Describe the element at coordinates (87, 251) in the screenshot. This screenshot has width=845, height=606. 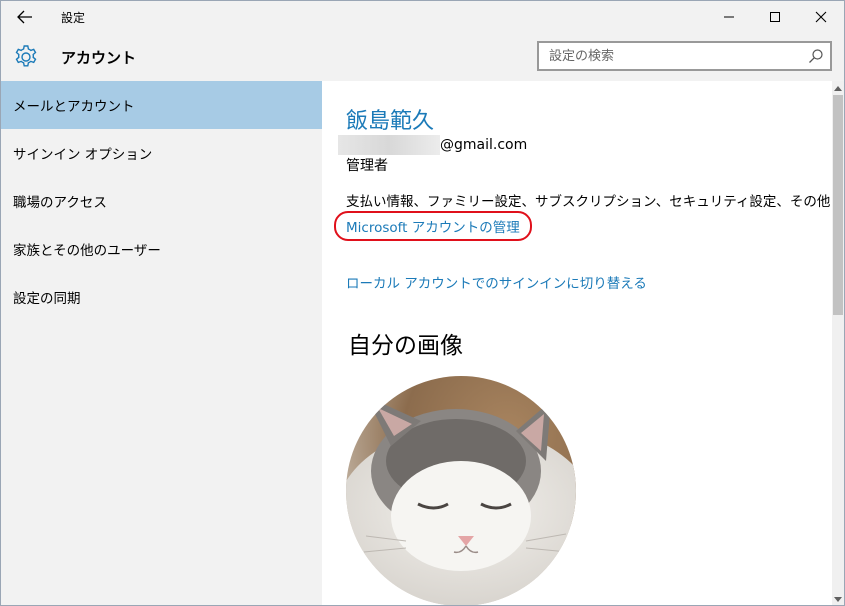
I see `sidebar-item-label: 家族とその他のユーザー` at that location.